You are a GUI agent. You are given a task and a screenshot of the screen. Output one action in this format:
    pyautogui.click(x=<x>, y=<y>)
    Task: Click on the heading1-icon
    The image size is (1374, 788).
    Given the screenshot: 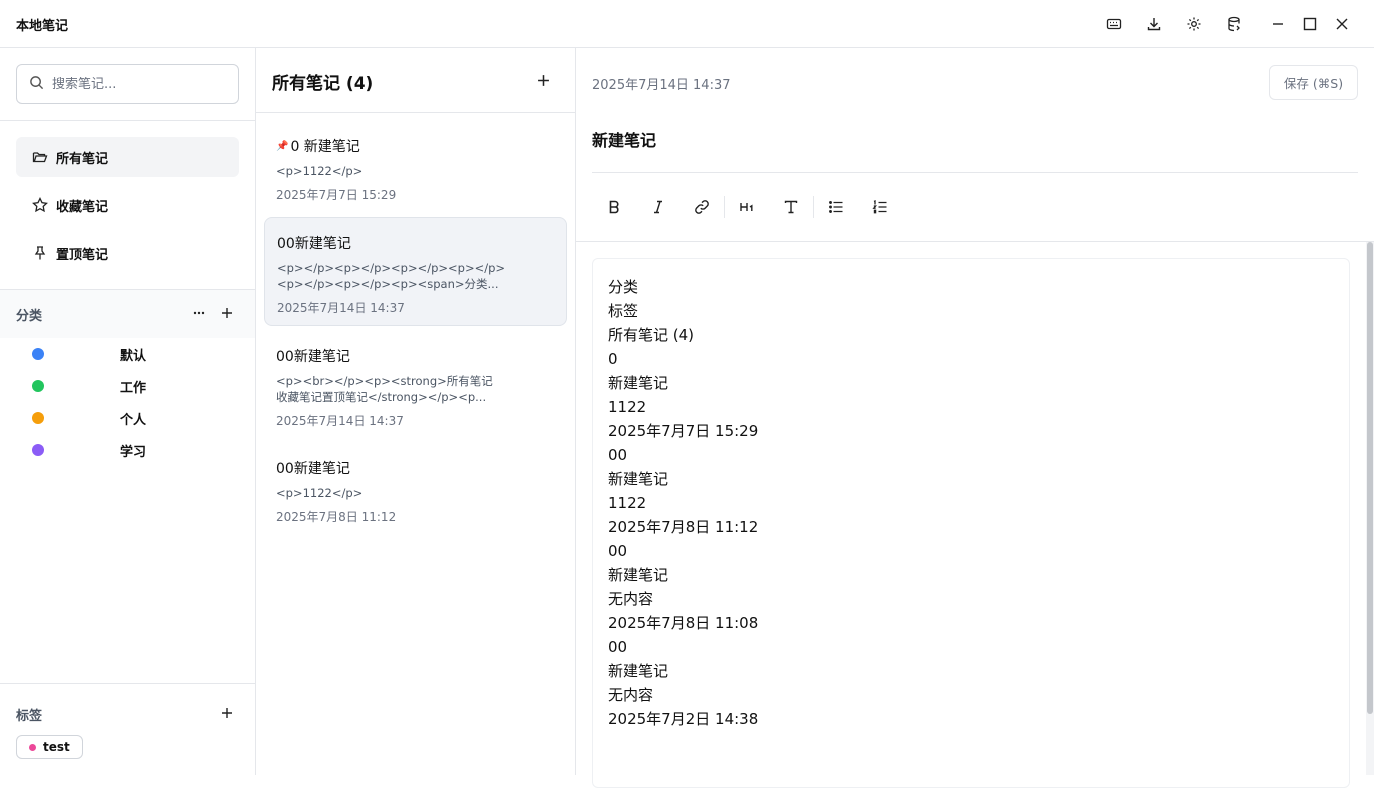 What is the action you would take?
    pyautogui.click(x=747, y=207)
    